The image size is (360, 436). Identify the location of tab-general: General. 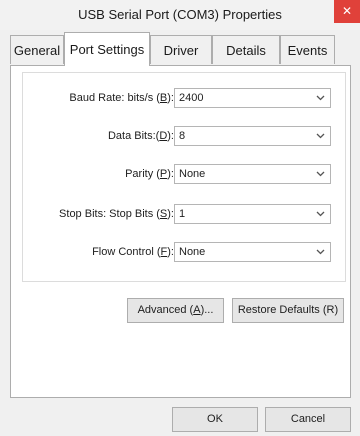
(37, 49).